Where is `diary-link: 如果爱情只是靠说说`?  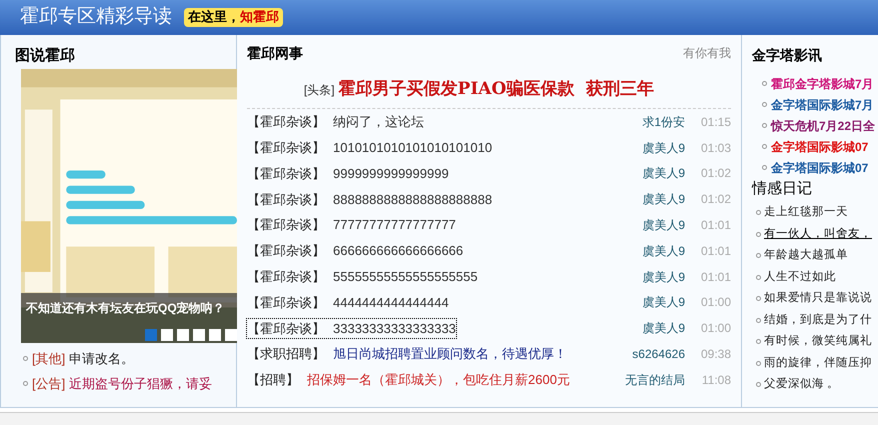
diary-link: 如果爱情只是靠说说 is located at coordinates (818, 299).